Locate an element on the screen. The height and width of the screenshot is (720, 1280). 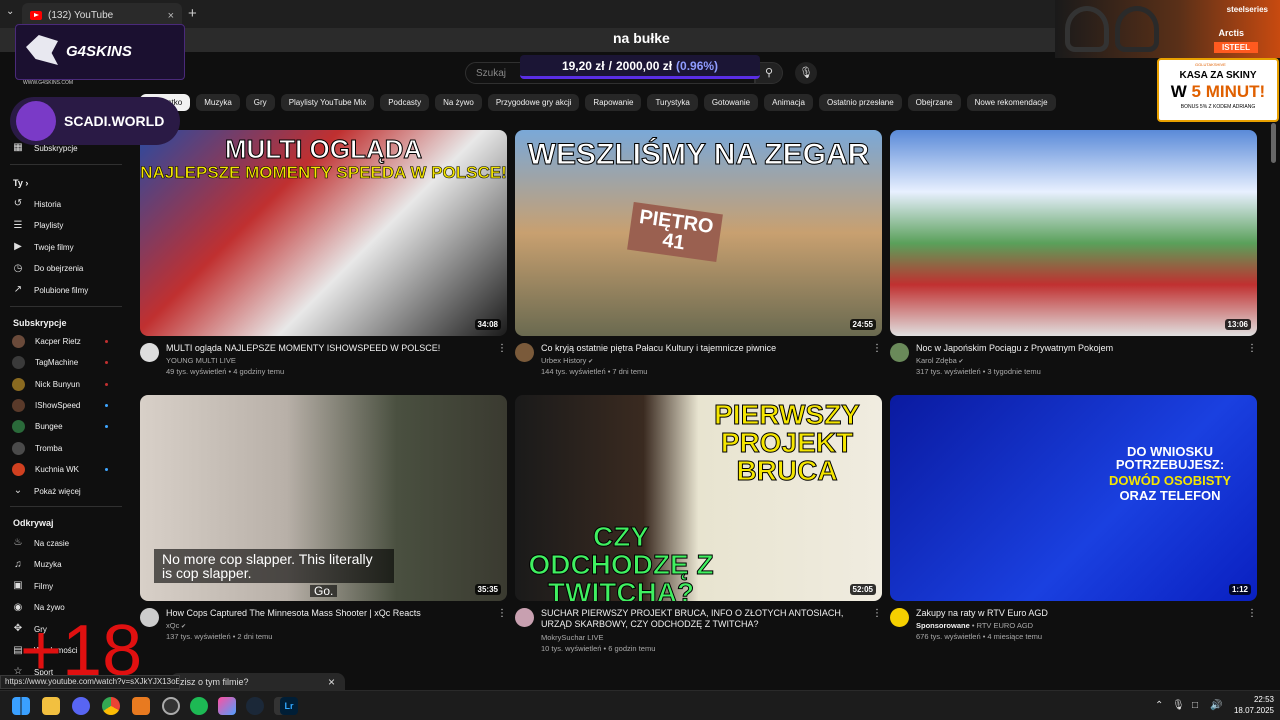
sidebar-subscription: Kuchnia WK is located at coordinates (67, 469).